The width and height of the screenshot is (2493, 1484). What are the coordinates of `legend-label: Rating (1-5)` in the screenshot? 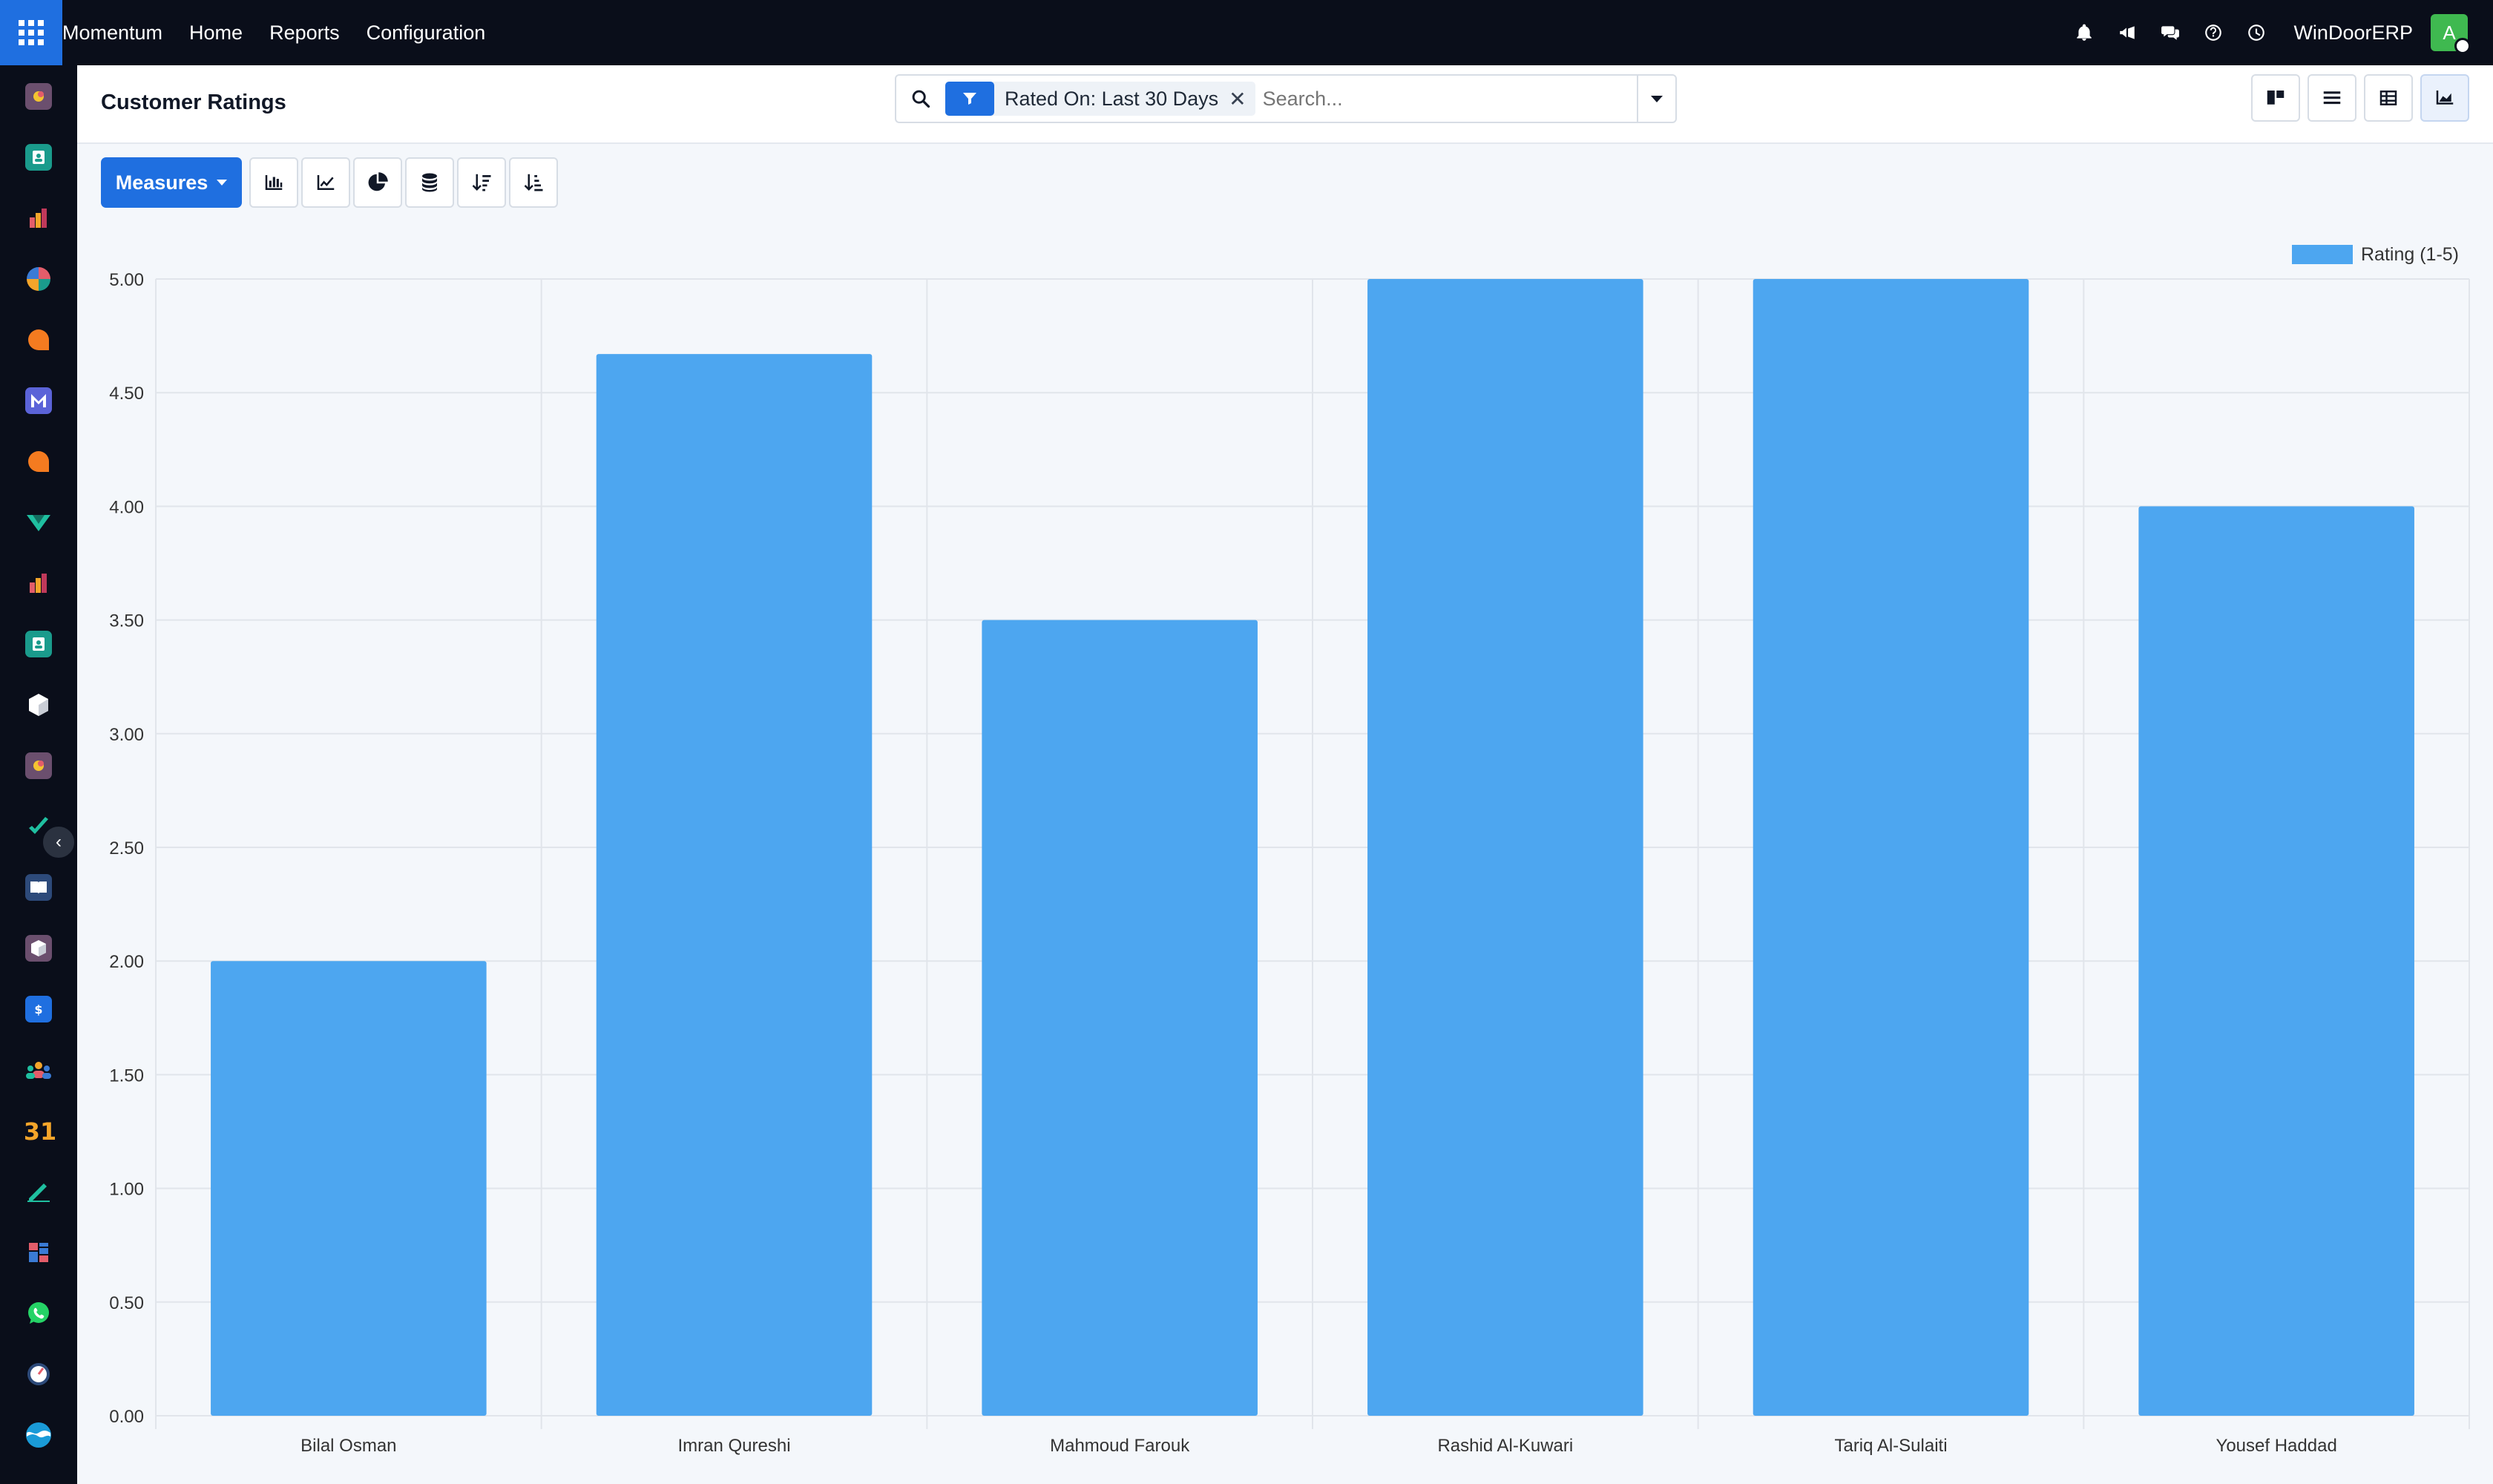 It's located at (2410, 254).